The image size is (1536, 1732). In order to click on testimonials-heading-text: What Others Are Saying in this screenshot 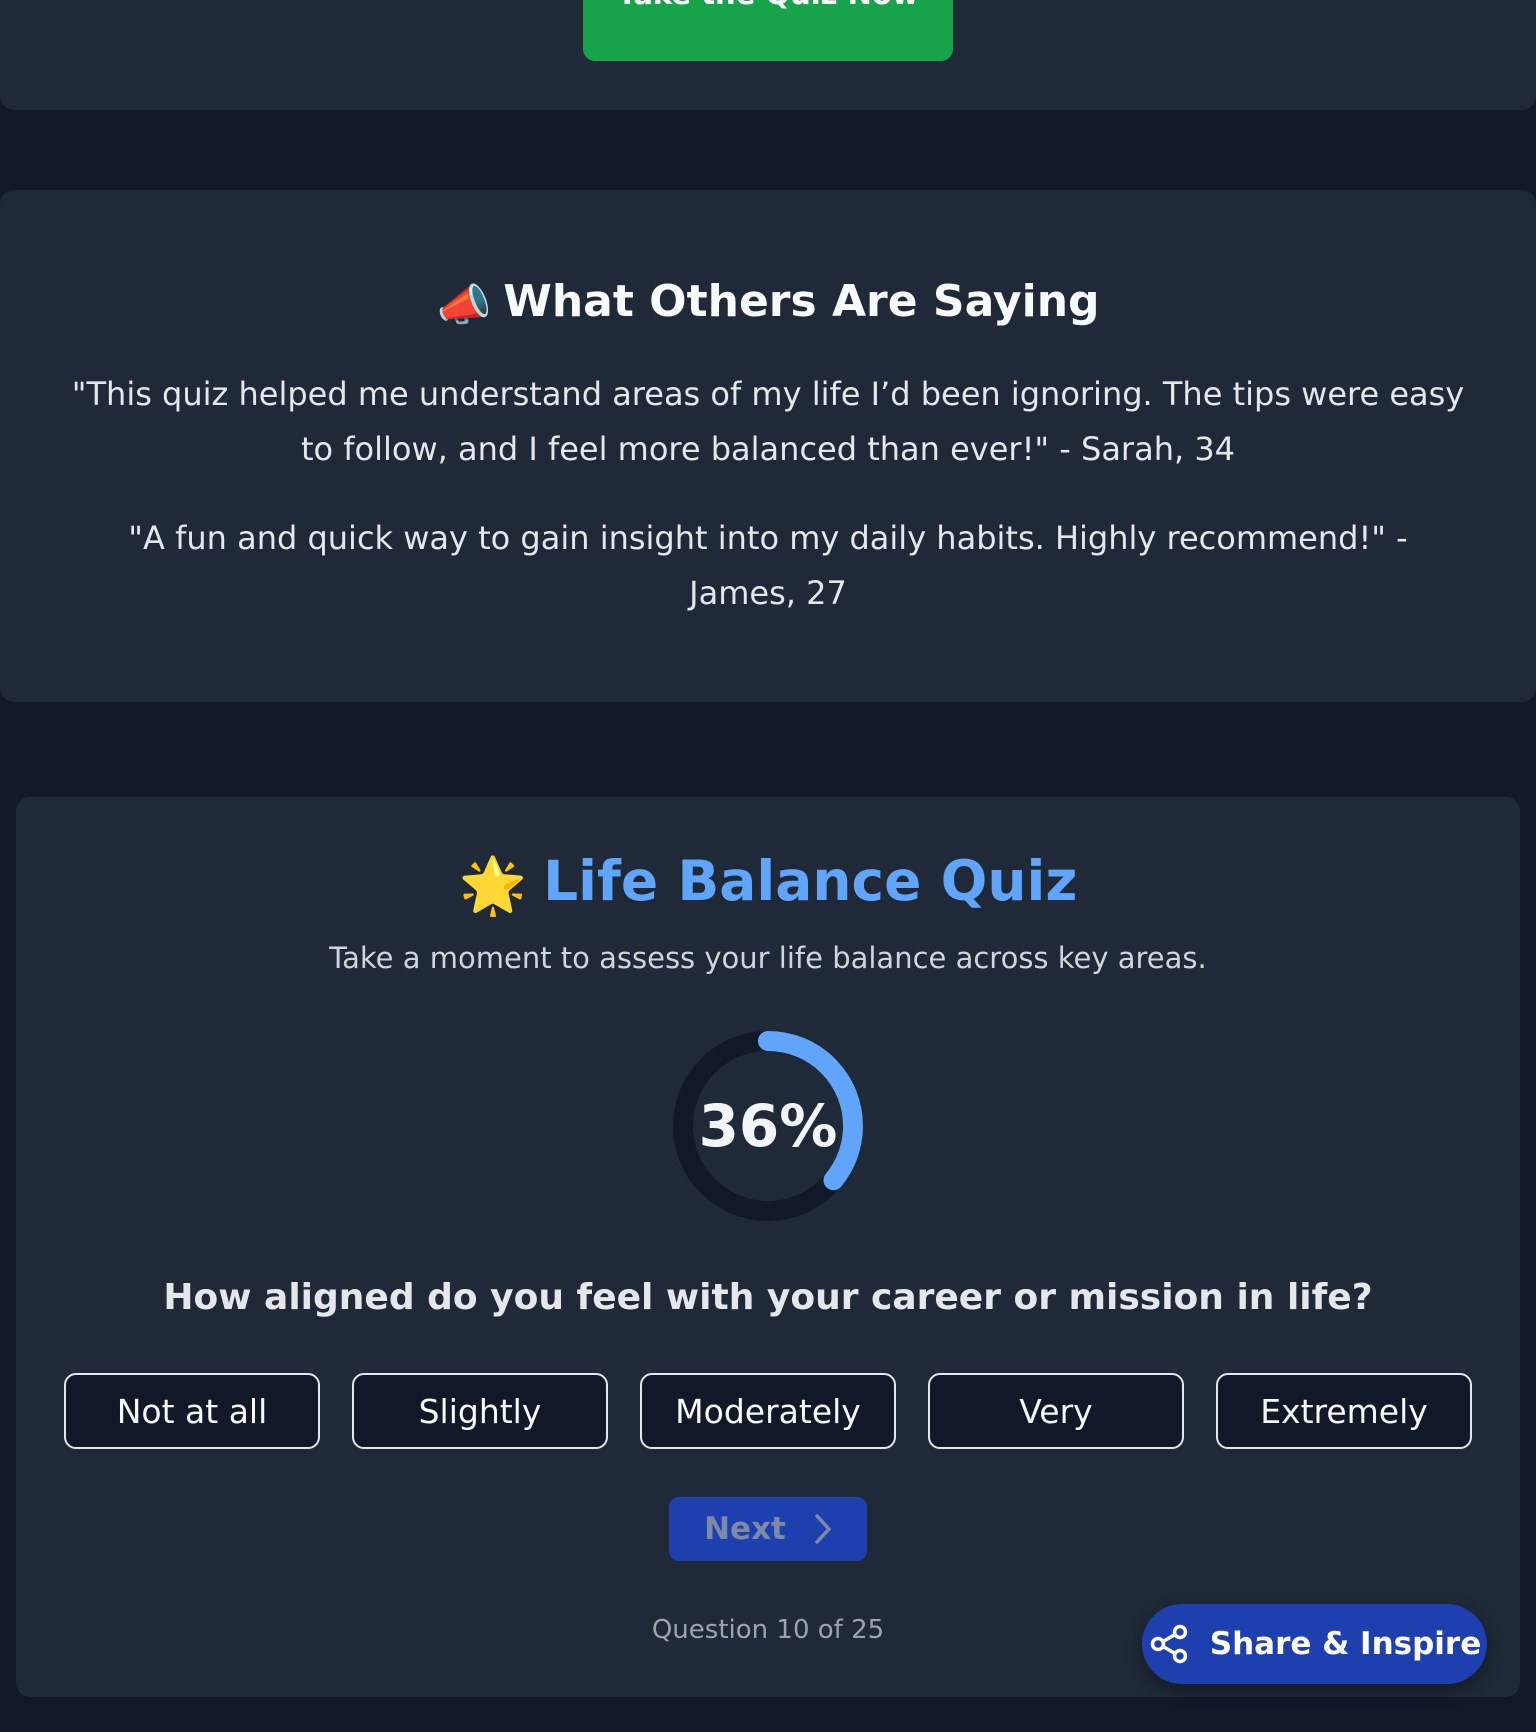, I will do `click(801, 301)`.